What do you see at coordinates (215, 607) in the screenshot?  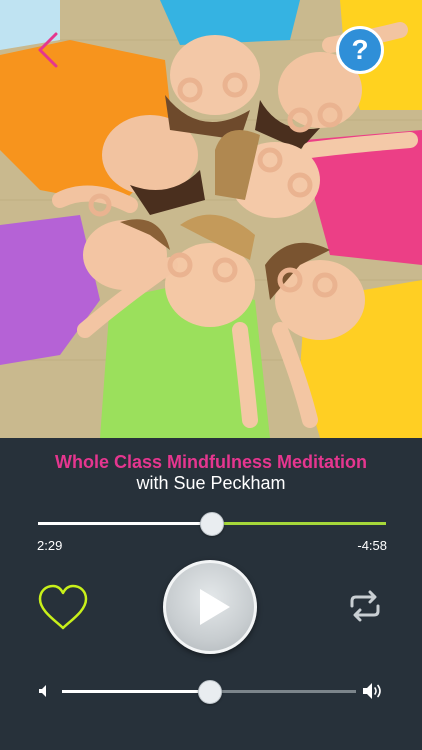 I see `play-icon` at bounding box center [215, 607].